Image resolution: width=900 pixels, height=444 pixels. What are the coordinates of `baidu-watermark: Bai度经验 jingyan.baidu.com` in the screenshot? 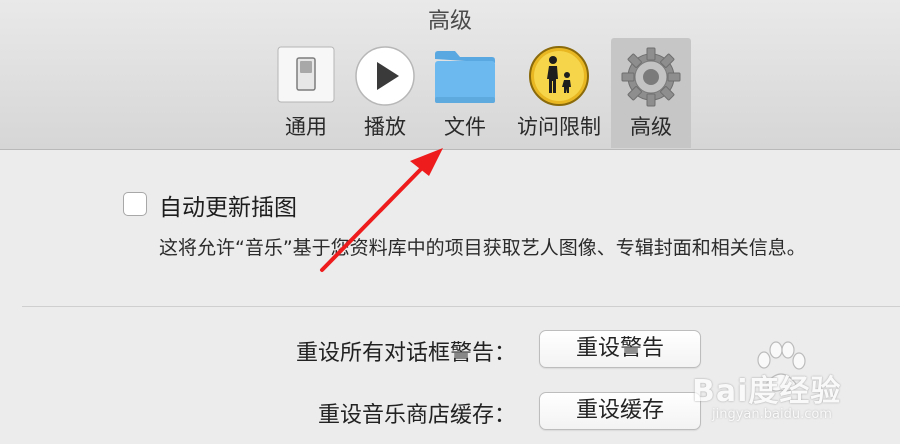 It's located at (792, 390).